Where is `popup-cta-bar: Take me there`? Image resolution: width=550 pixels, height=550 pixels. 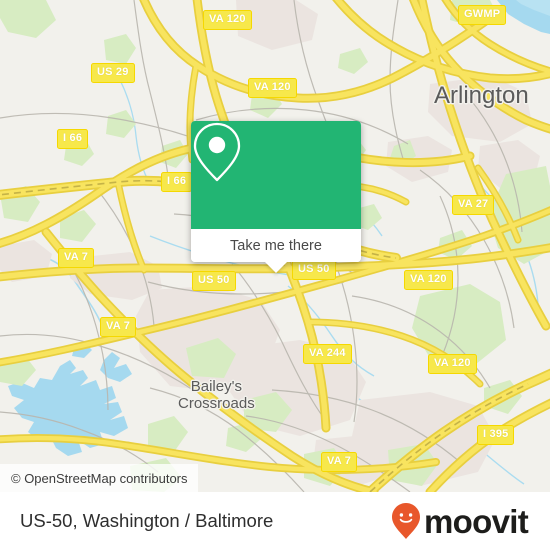
popup-cta-bar: Take me there is located at coordinates (276, 245).